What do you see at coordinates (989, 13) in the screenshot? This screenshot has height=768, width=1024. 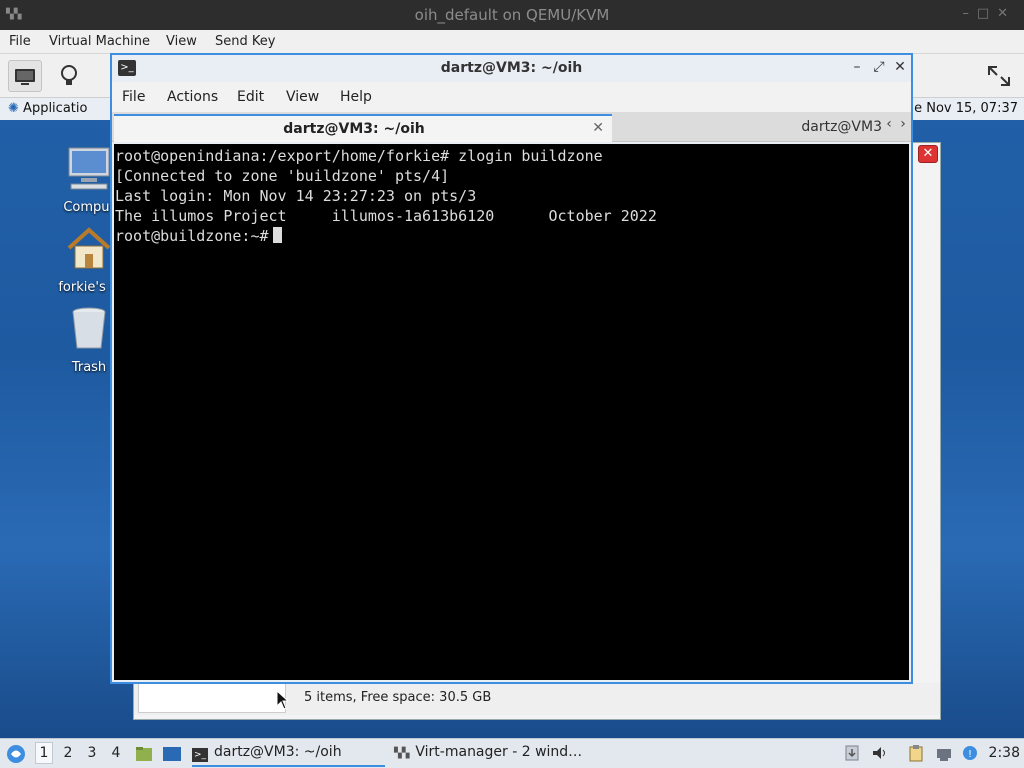 I see `qemu-window-controls: –□✕` at bounding box center [989, 13].